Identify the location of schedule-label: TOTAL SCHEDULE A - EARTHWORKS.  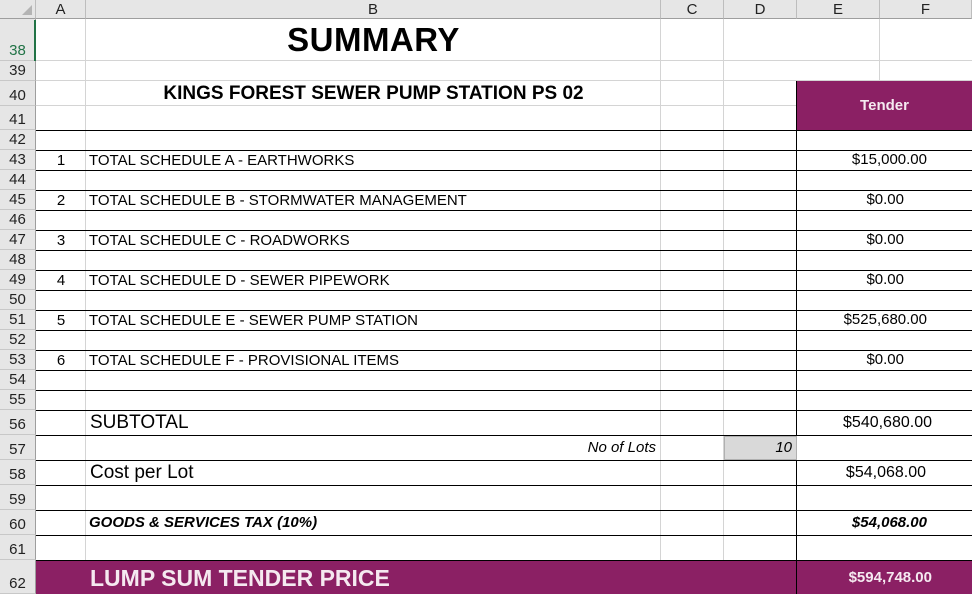
(222, 160).